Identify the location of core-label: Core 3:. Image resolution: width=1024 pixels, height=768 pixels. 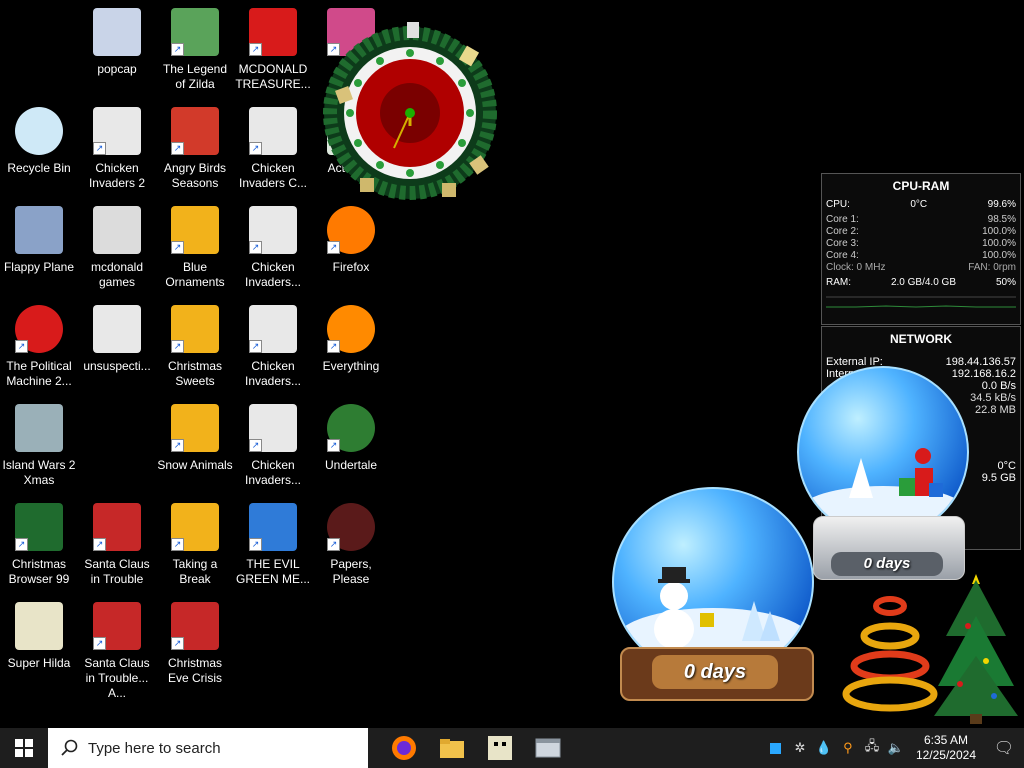
(842, 243).